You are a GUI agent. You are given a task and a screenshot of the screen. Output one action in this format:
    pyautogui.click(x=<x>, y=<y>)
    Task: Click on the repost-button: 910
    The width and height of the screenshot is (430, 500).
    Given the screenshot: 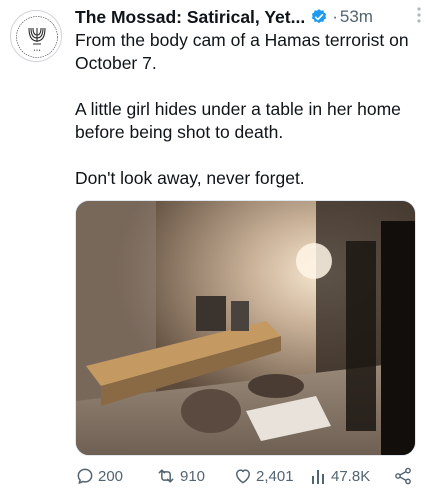 What is the action you would take?
    pyautogui.click(x=180, y=476)
    